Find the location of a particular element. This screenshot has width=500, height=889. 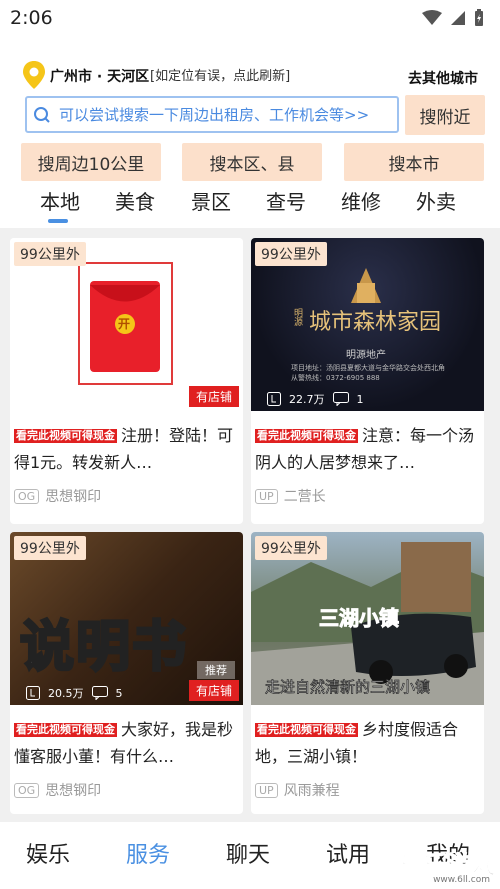

wifi-icon is located at coordinates (432, 17).